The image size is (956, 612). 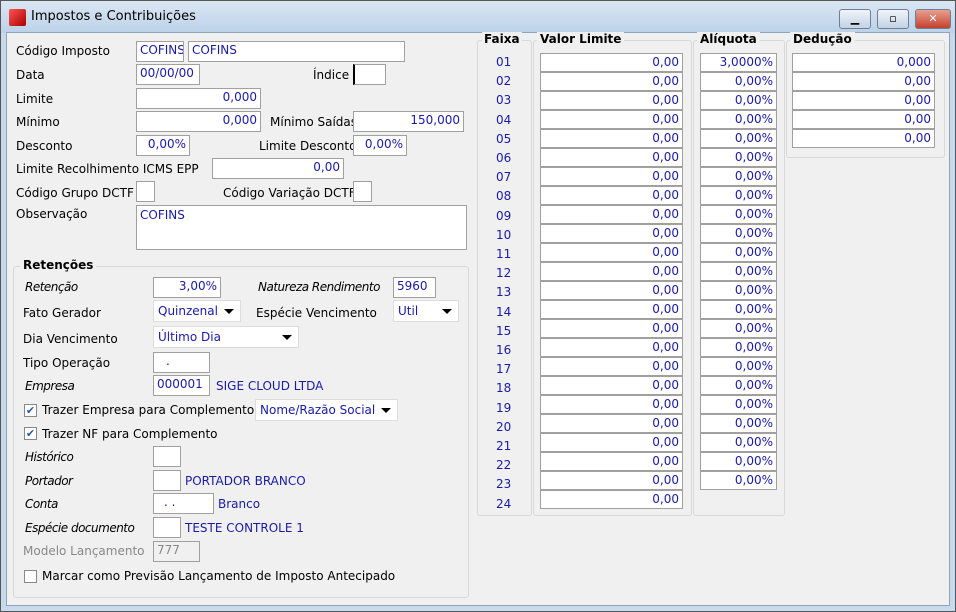 I want to click on indice-input, so click(x=369, y=74).